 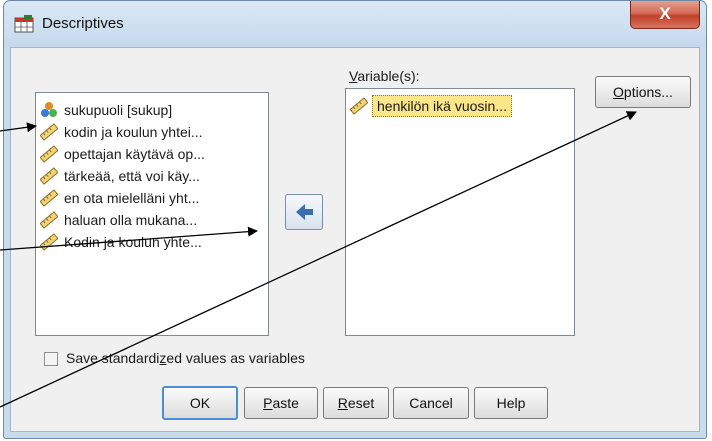 What do you see at coordinates (384, 76) in the screenshot?
I see `variables-label: Variable(s):` at bounding box center [384, 76].